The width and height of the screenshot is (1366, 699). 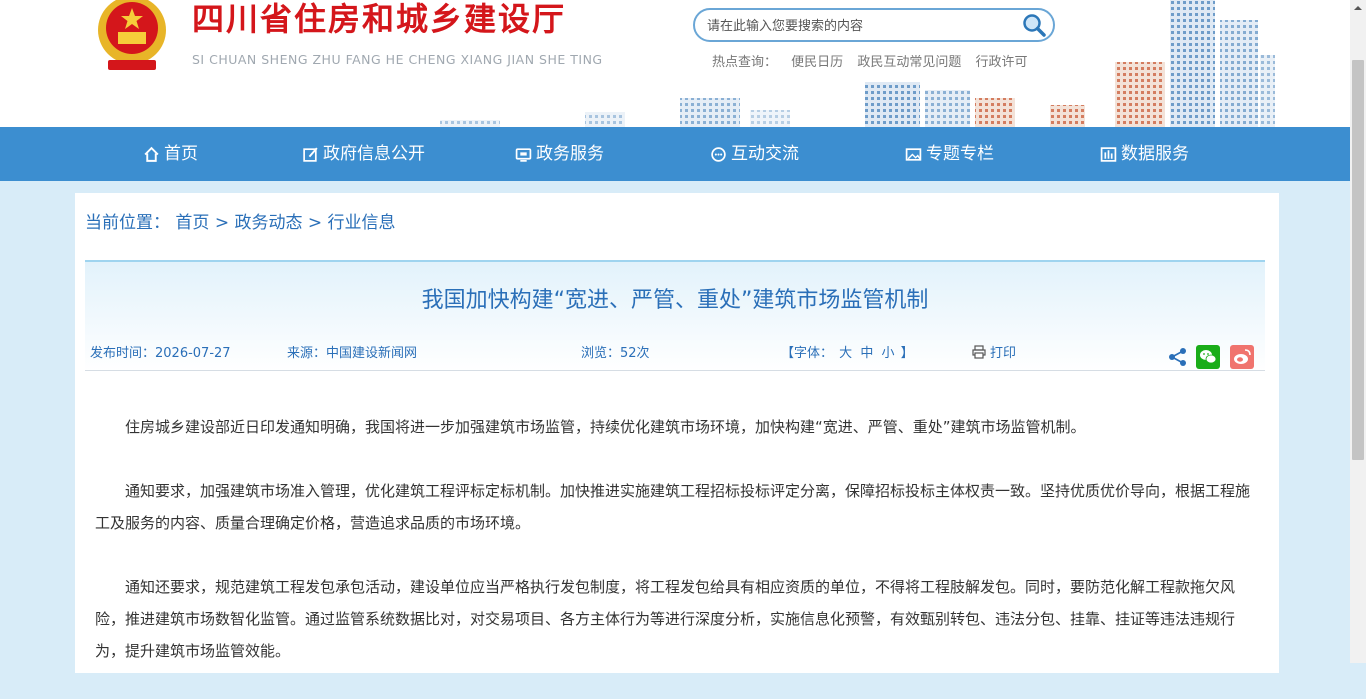 What do you see at coordinates (1155, 154) in the screenshot?
I see `nav-label: 数据服务` at bounding box center [1155, 154].